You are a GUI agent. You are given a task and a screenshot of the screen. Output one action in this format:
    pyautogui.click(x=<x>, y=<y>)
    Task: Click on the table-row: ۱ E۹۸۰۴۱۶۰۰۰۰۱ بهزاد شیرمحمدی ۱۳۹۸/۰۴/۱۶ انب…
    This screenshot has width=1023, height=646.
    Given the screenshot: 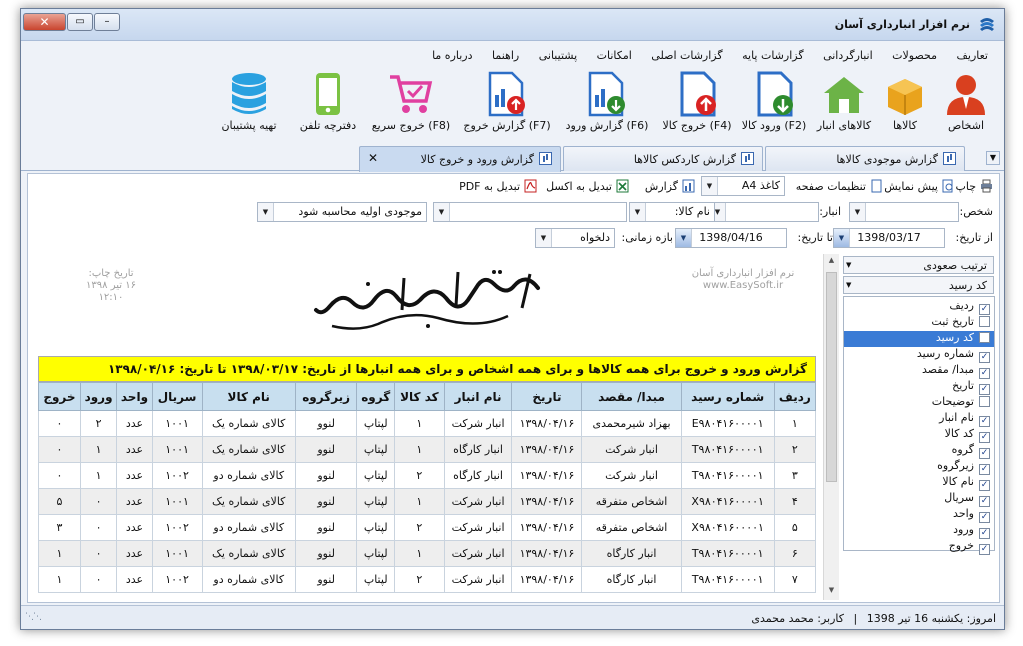 What is the action you would take?
    pyautogui.click(x=427, y=423)
    